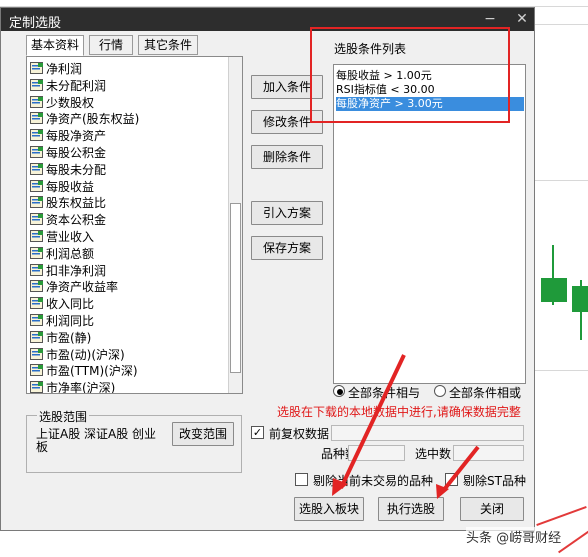  What do you see at coordinates (514, 536) in the screenshot?
I see `watermark: 头条 @崂哥财经` at bounding box center [514, 536].